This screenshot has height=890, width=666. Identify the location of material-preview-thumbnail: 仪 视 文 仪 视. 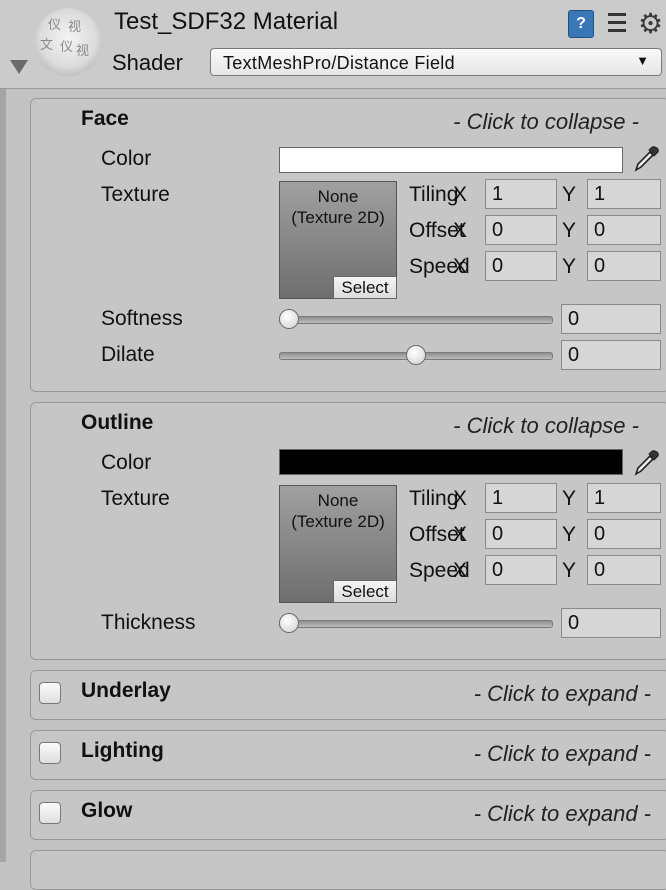
(68, 42).